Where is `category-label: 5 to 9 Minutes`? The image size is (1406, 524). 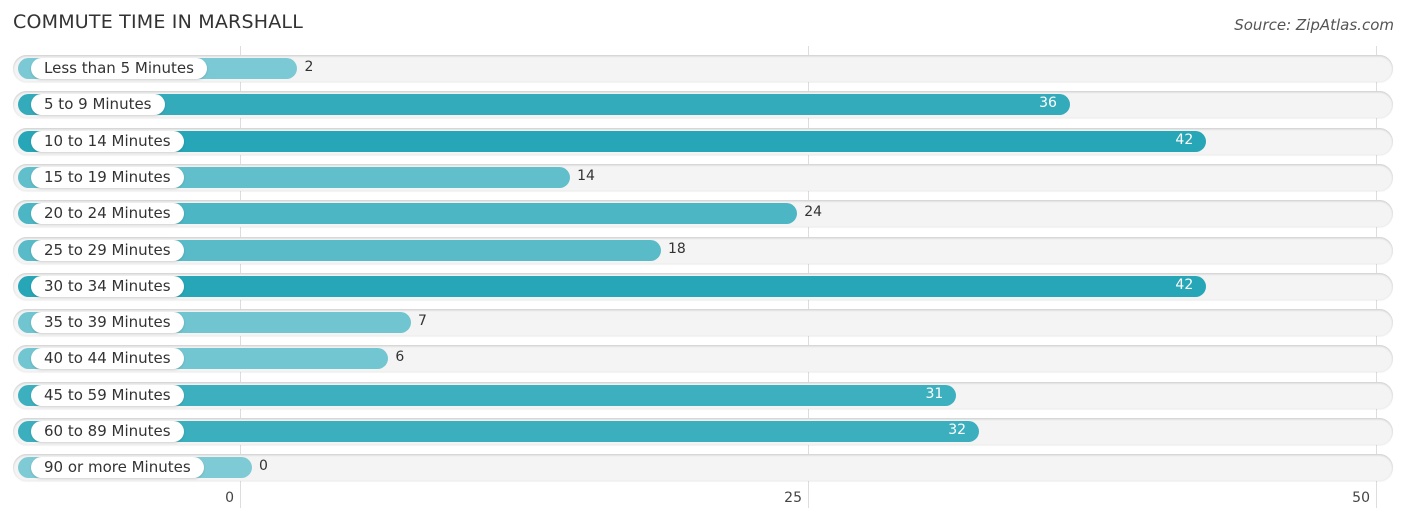
category-label: 5 to 9 Minutes is located at coordinates (98, 105).